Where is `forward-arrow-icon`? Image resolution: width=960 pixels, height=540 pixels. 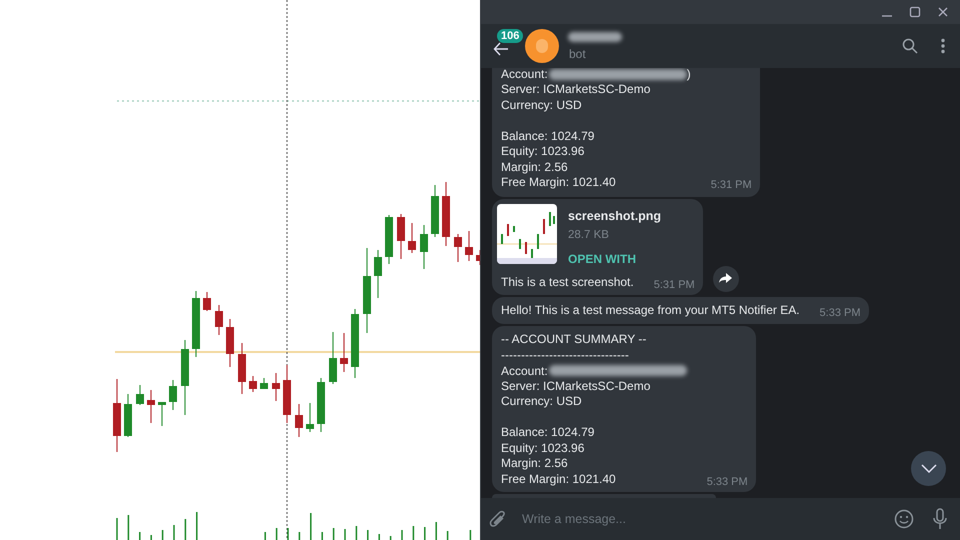
forward-arrow-icon is located at coordinates (725, 278).